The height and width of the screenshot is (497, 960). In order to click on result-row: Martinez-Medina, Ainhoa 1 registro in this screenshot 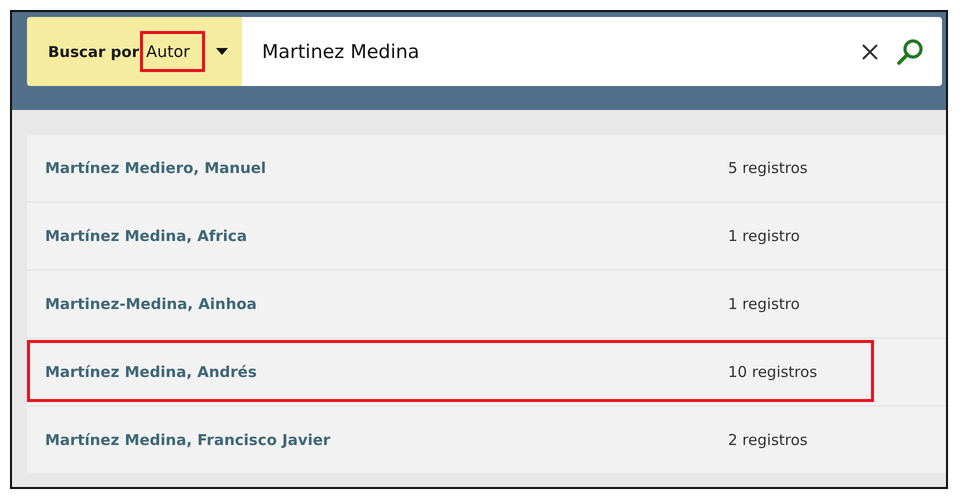, I will do `click(486, 304)`.